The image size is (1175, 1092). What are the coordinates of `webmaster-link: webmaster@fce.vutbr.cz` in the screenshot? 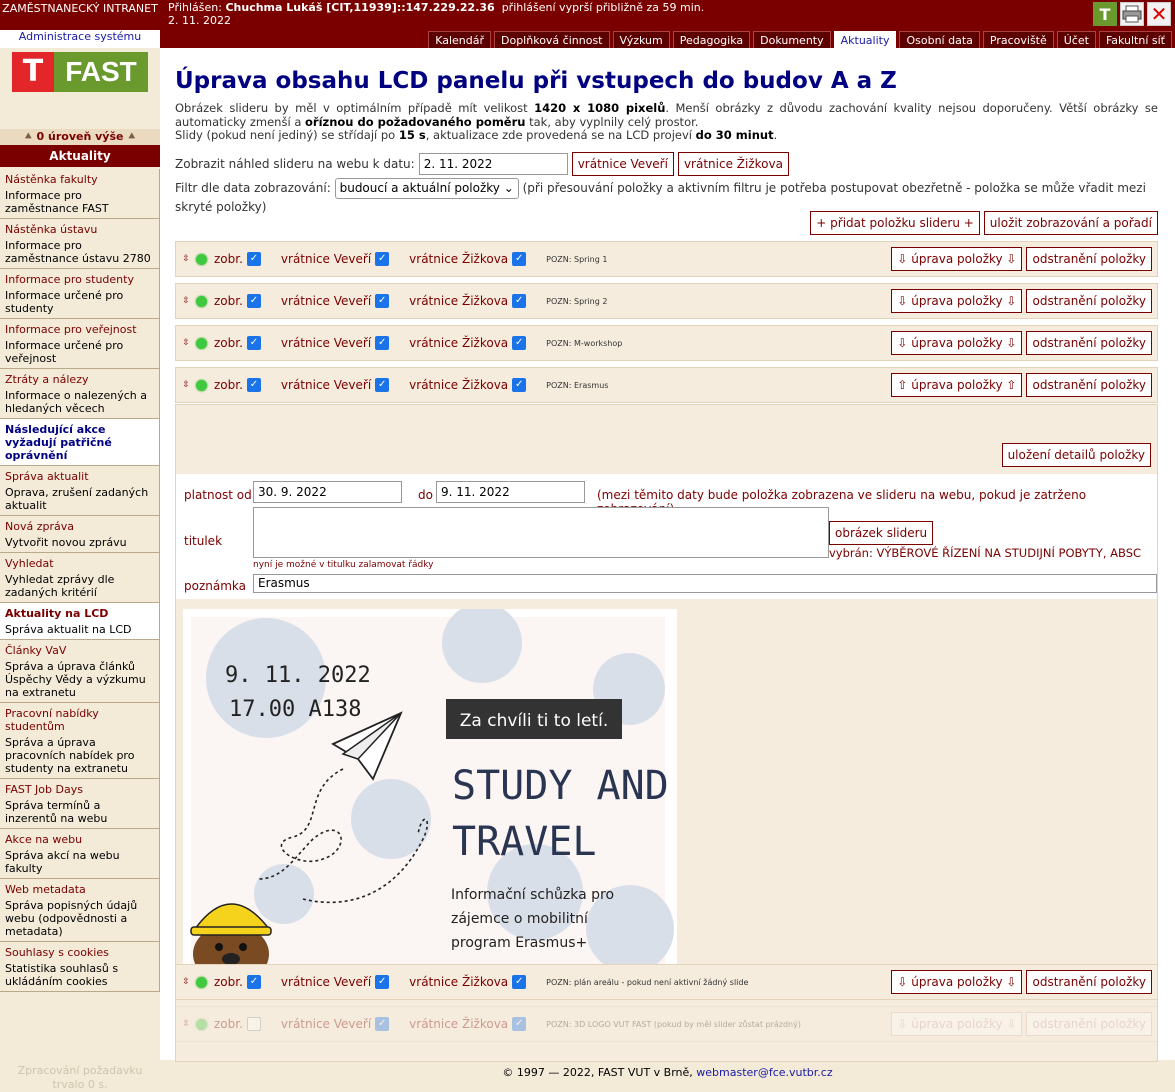 It's located at (764, 1072).